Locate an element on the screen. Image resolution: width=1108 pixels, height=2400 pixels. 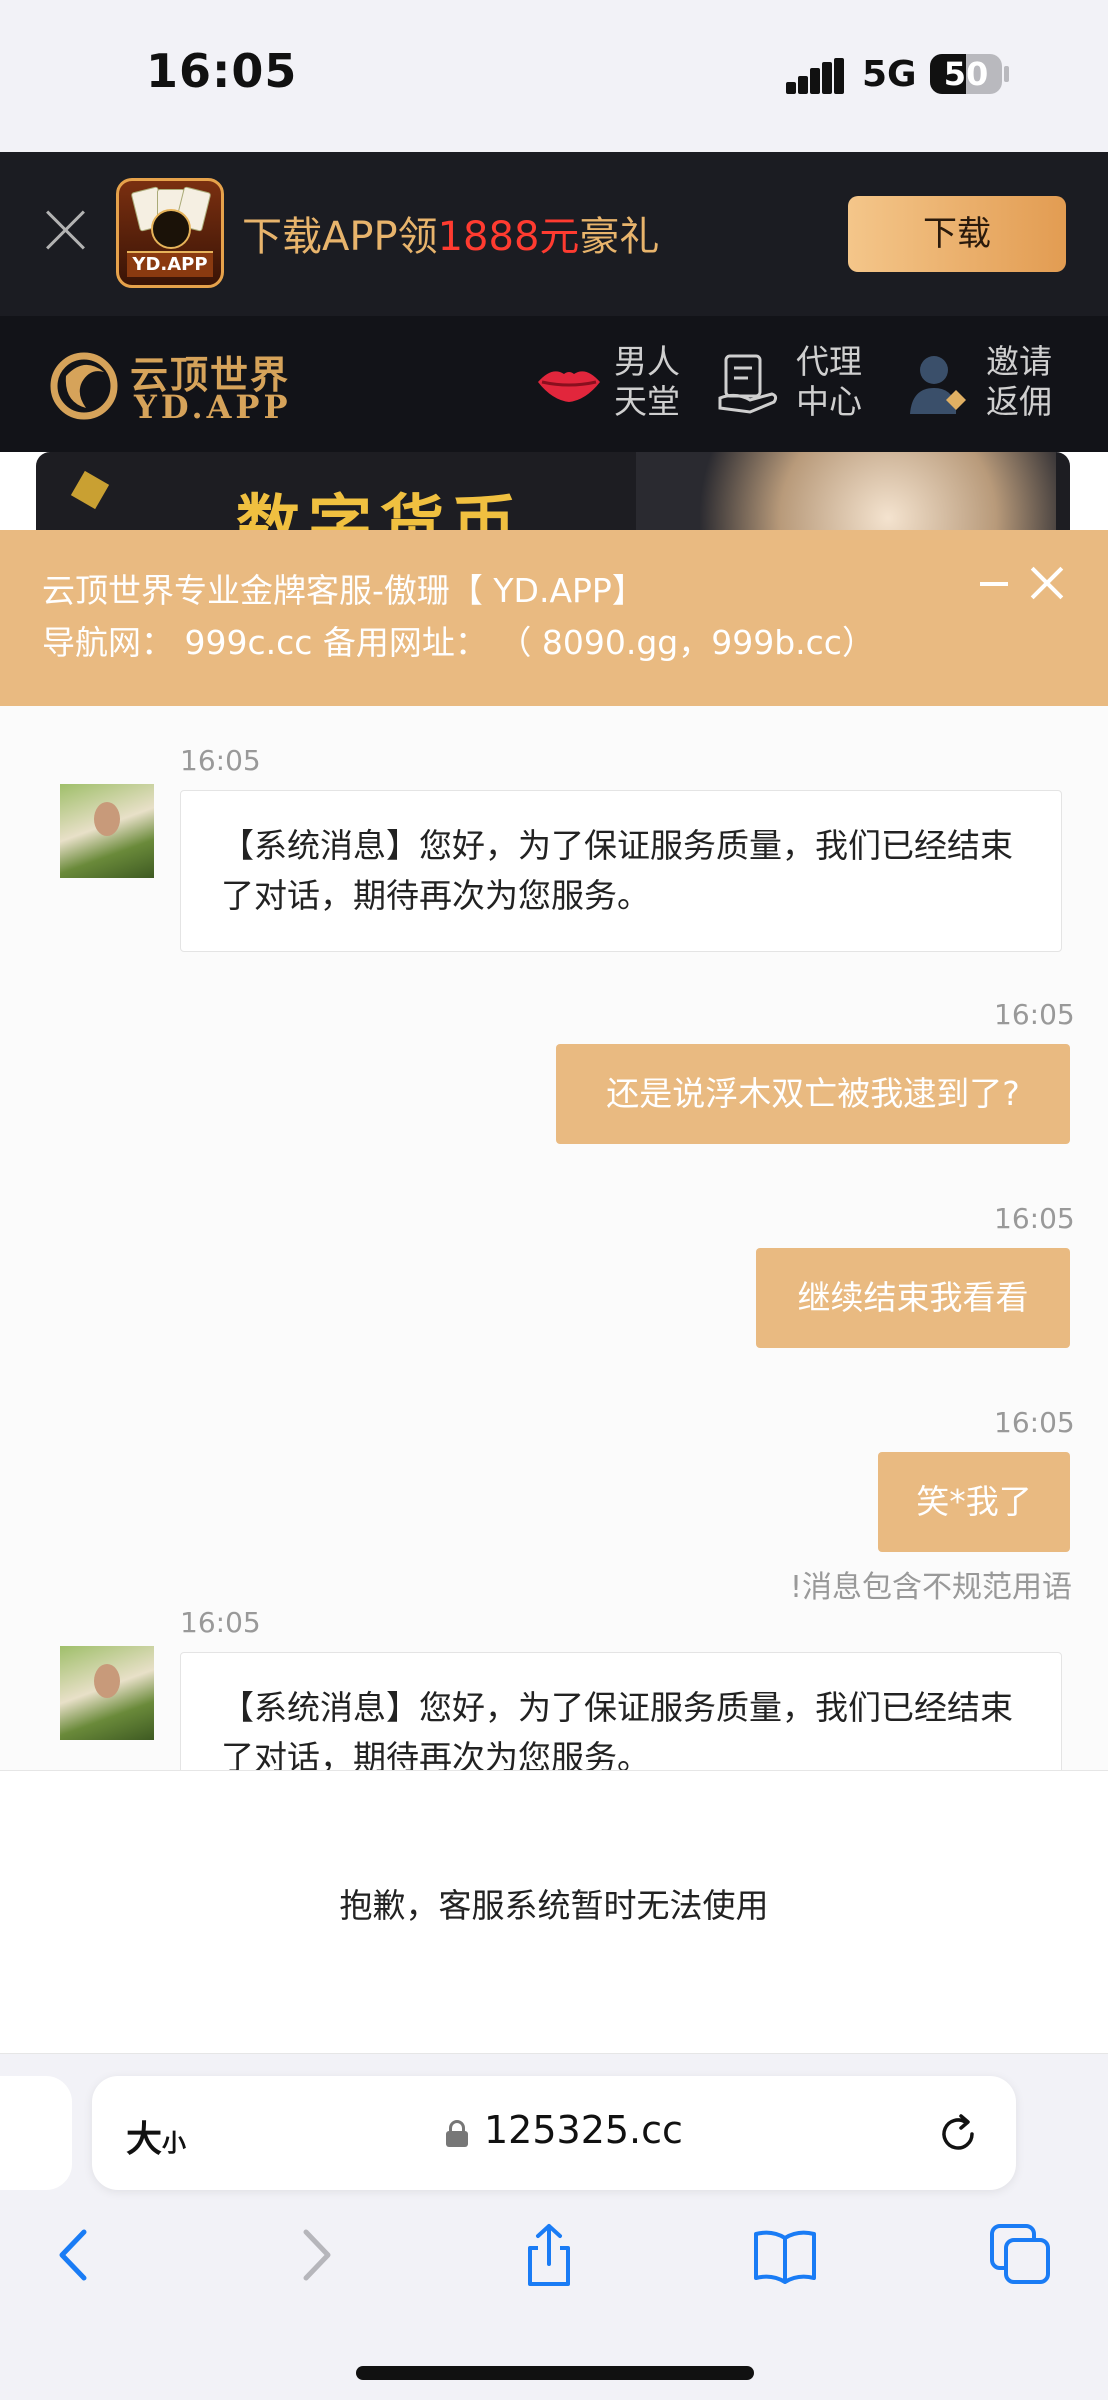
hero-text: 数字货币 is located at coordinates (380, 510).